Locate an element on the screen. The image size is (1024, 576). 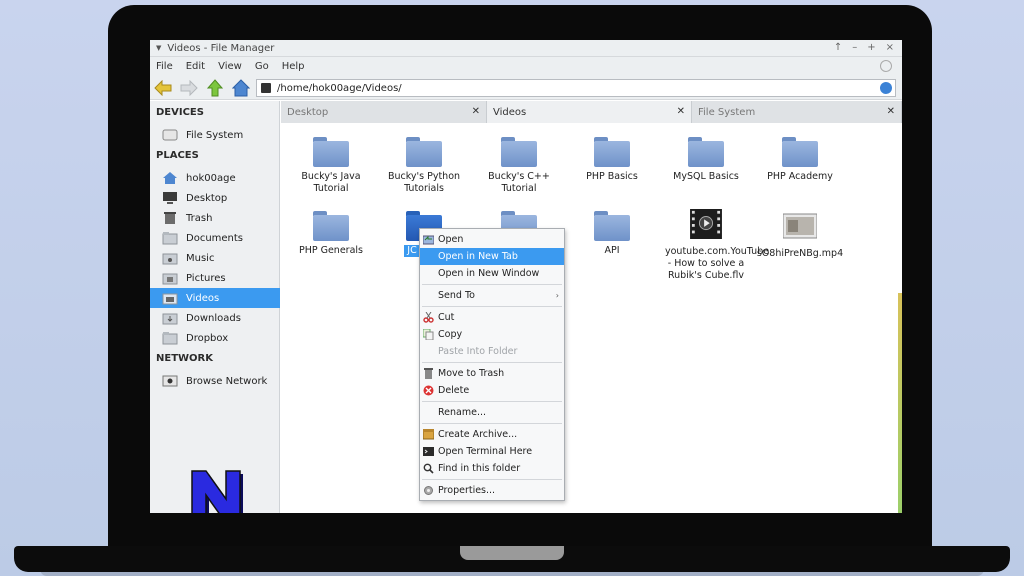
file-item: Bucky's Python Tutorials is located at coordinates (424, 166).